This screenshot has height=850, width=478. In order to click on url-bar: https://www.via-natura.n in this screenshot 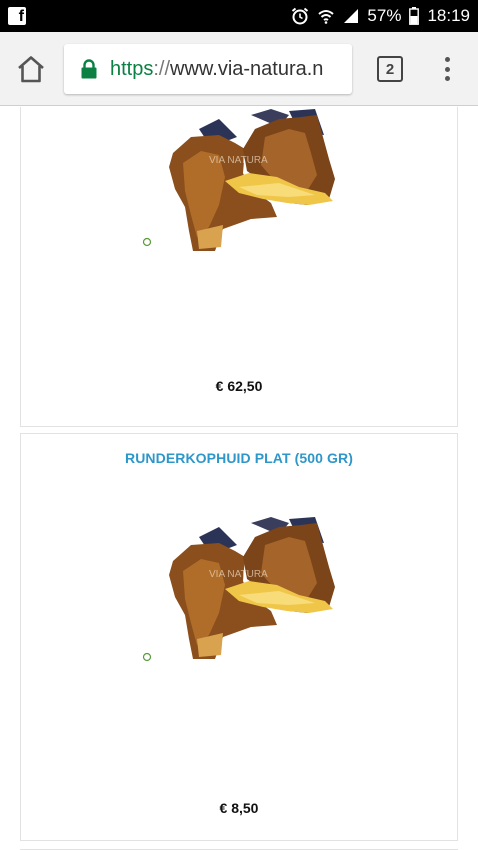, I will do `click(208, 69)`.